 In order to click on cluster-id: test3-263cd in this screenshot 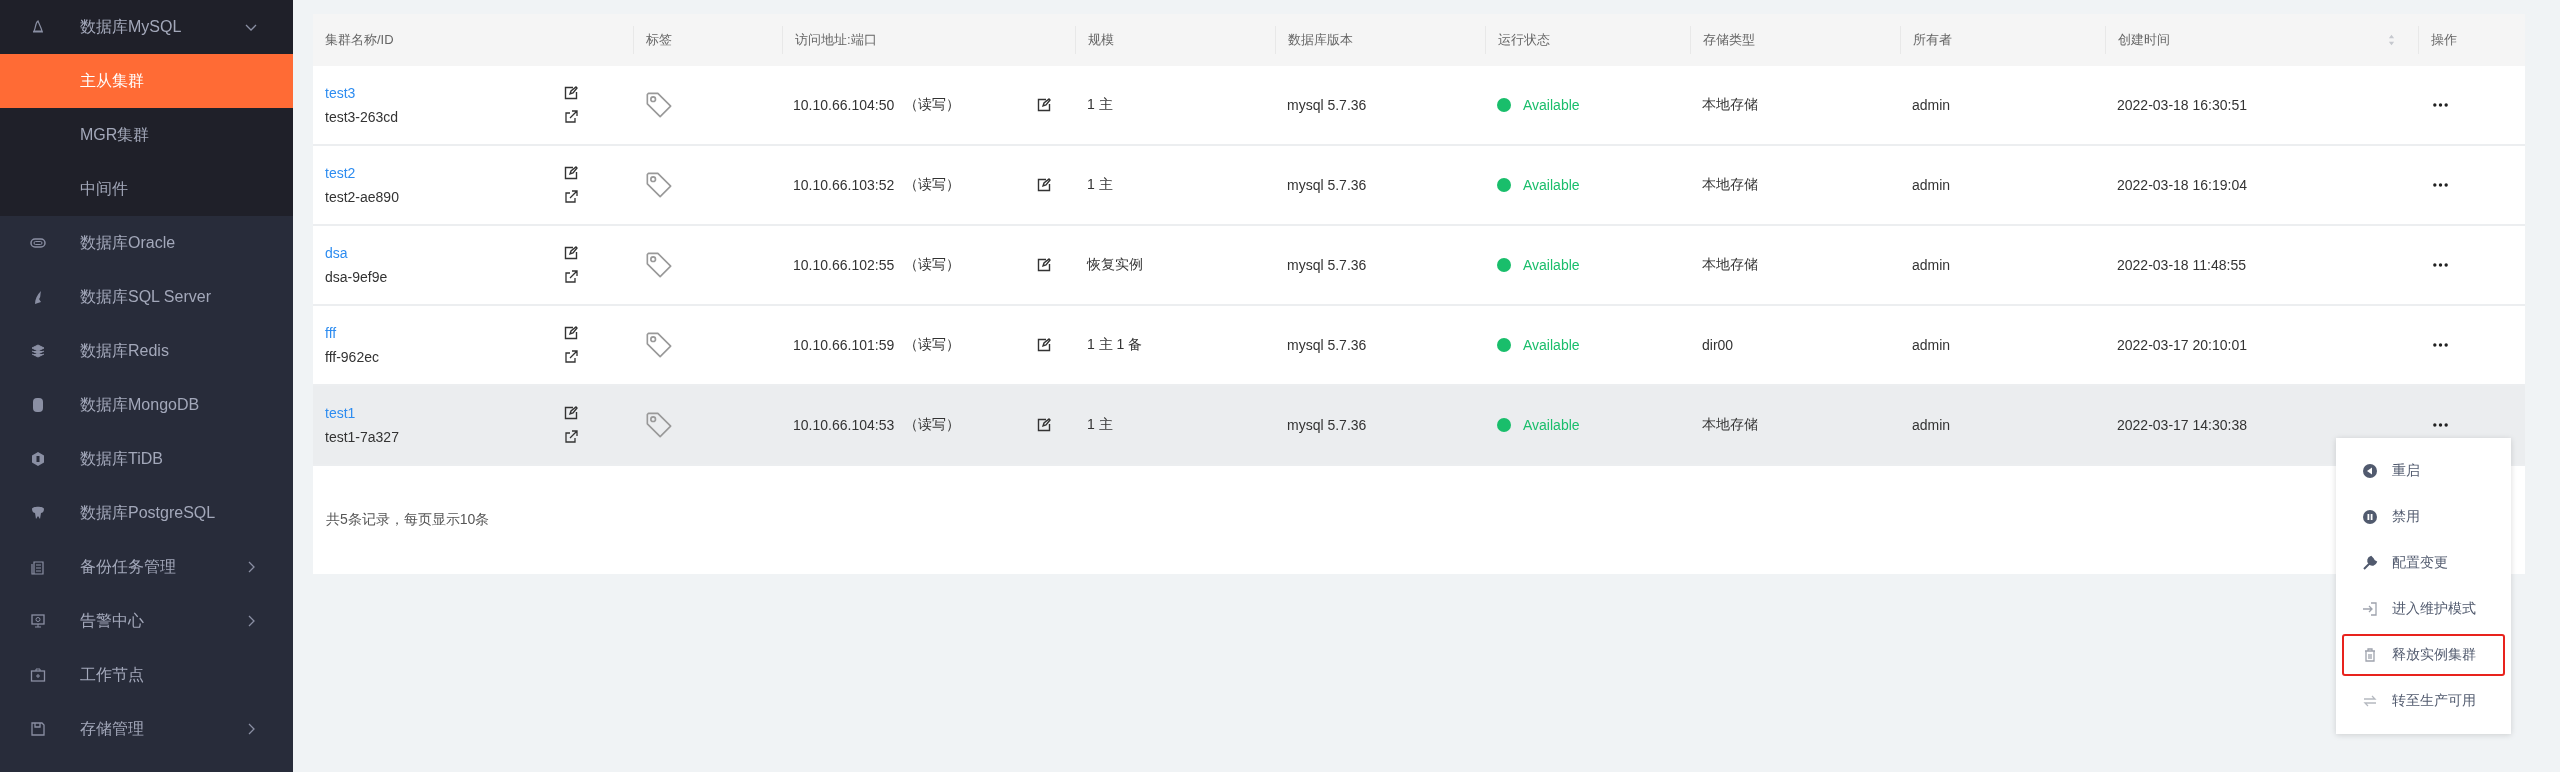, I will do `click(362, 117)`.